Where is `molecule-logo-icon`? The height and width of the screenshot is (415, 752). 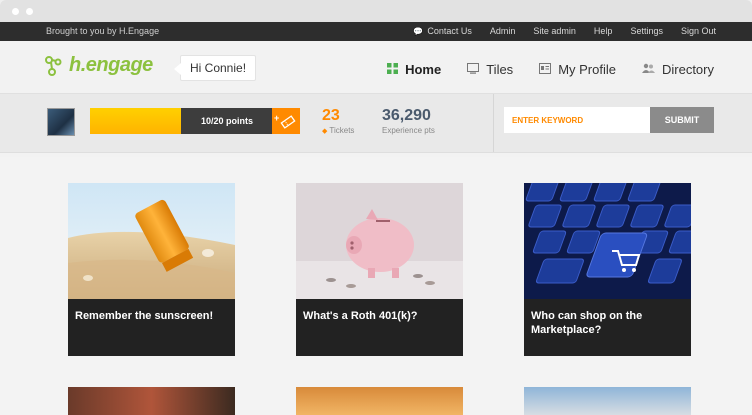
molecule-logo-icon is located at coordinates (53, 65).